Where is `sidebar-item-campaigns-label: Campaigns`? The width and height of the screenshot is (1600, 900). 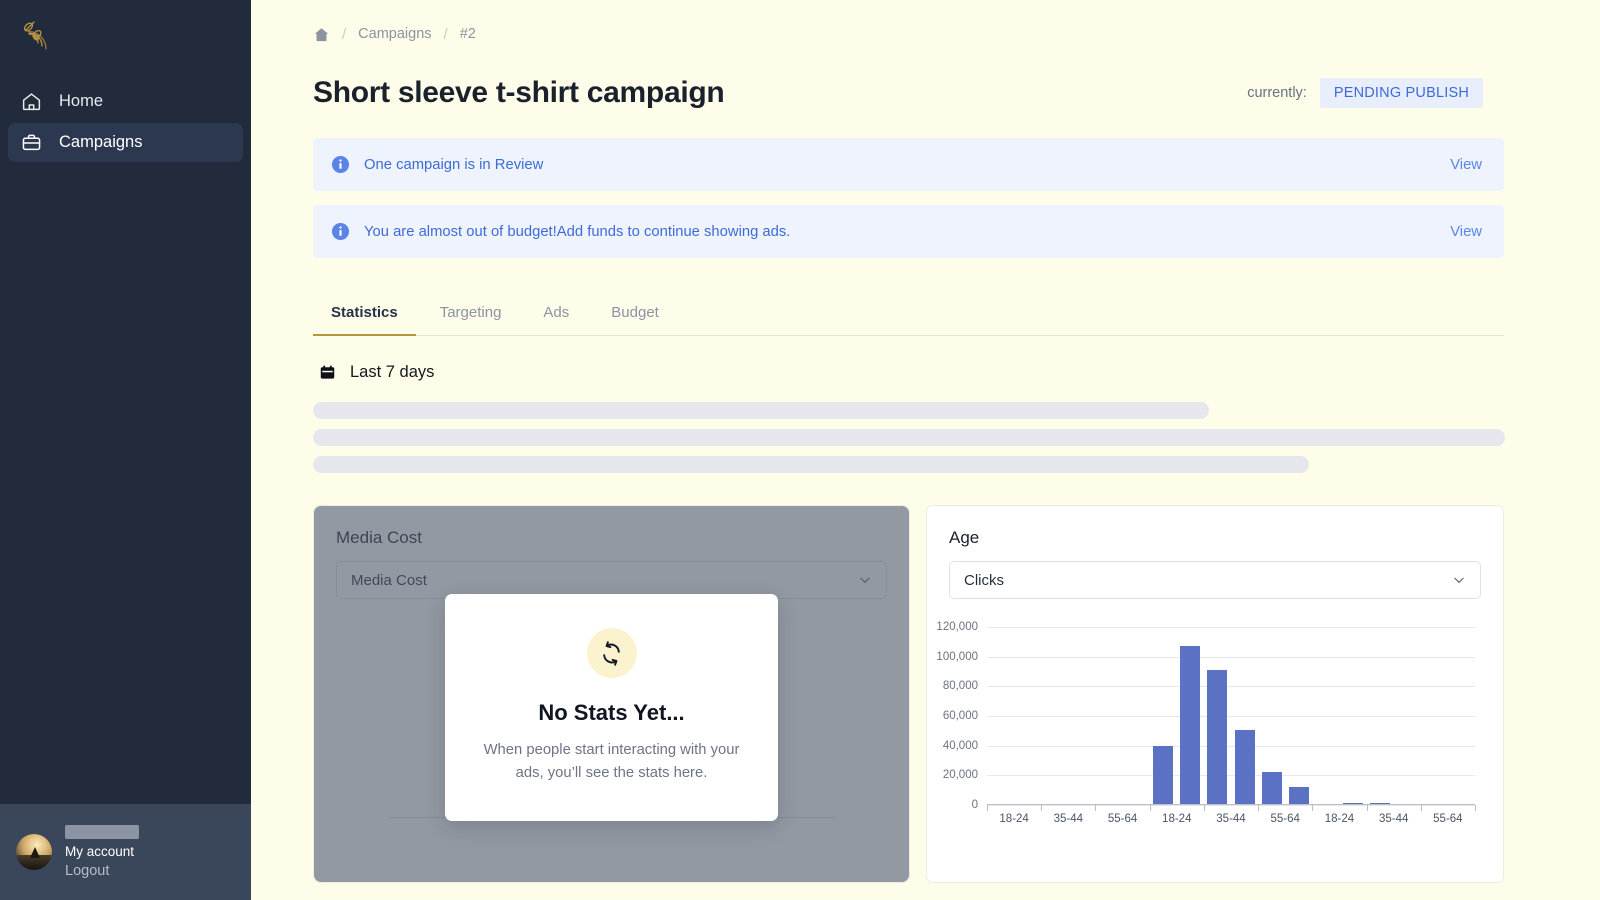
sidebar-item-campaigns-label: Campaigns is located at coordinates (101, 142).